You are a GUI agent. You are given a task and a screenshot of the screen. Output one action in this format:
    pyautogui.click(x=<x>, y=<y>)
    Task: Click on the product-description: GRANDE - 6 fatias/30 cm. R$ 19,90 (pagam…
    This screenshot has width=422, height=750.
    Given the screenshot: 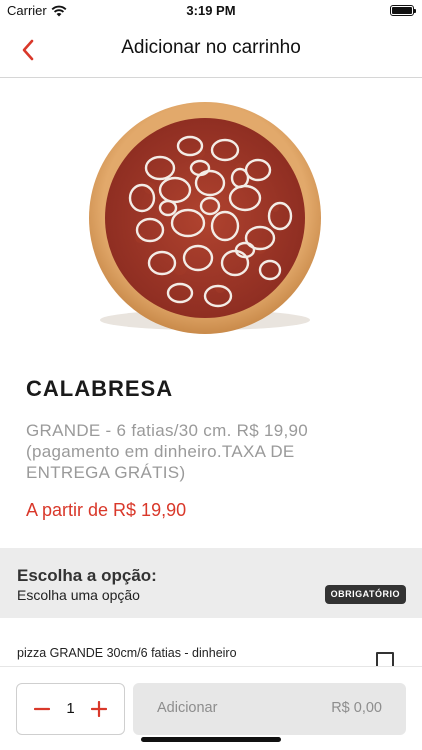 What is the action you would take?
    pyautogui.click(x=167, y=451)
    